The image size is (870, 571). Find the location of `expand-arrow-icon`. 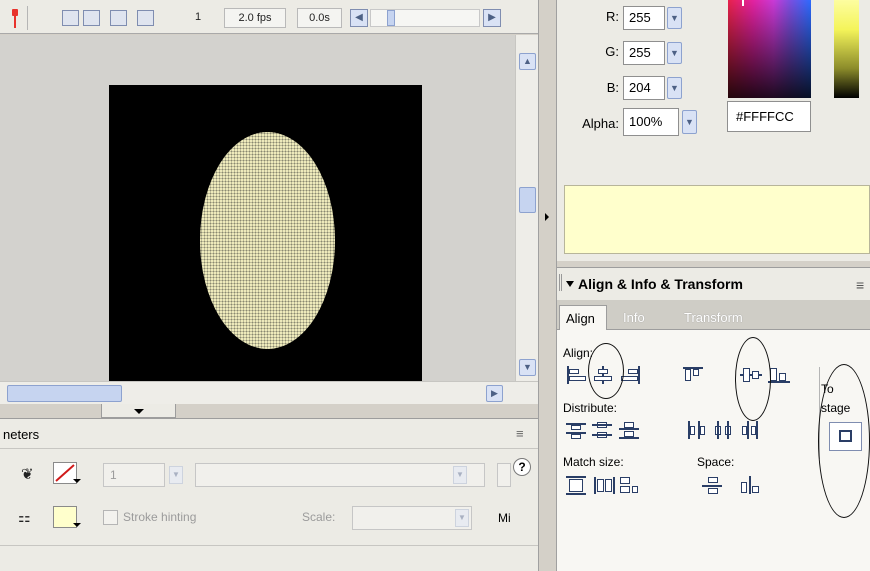

expand-arrow-icon is located at coordinates (547, 217).